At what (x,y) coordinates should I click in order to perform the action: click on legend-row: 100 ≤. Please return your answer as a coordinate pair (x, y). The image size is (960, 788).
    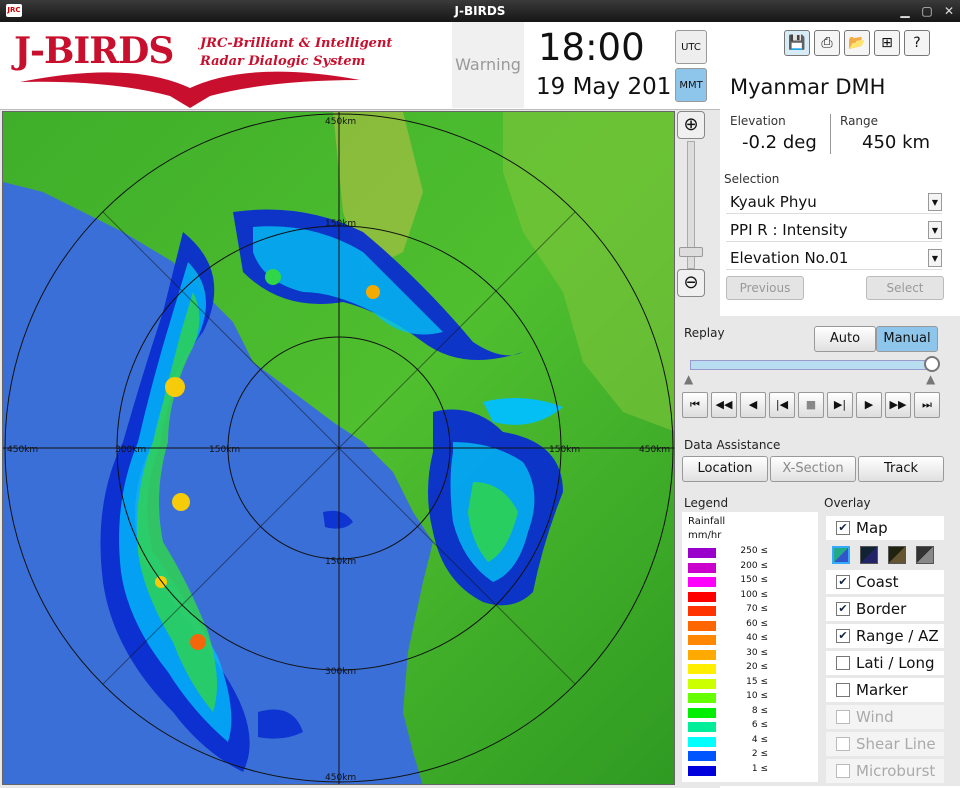
    Looking at the image, I should click on (748, 596).